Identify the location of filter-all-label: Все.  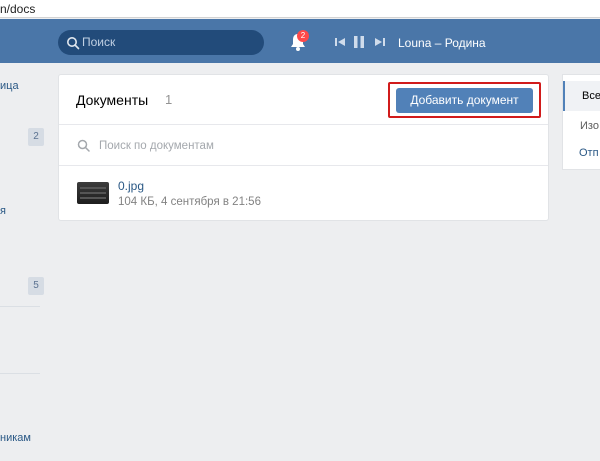
(591, 96).